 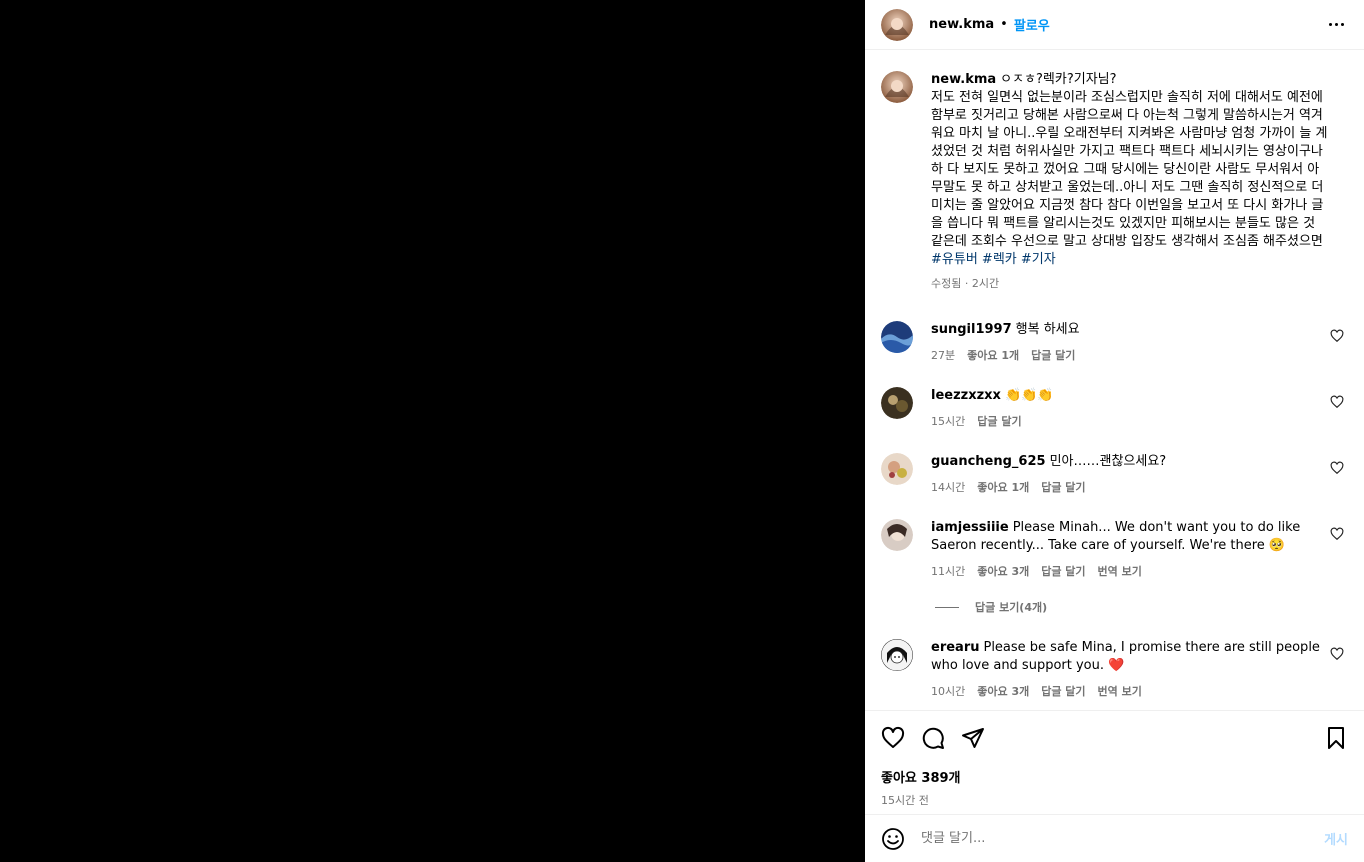 I want to click on share-icon, so click(x=973, y=738).